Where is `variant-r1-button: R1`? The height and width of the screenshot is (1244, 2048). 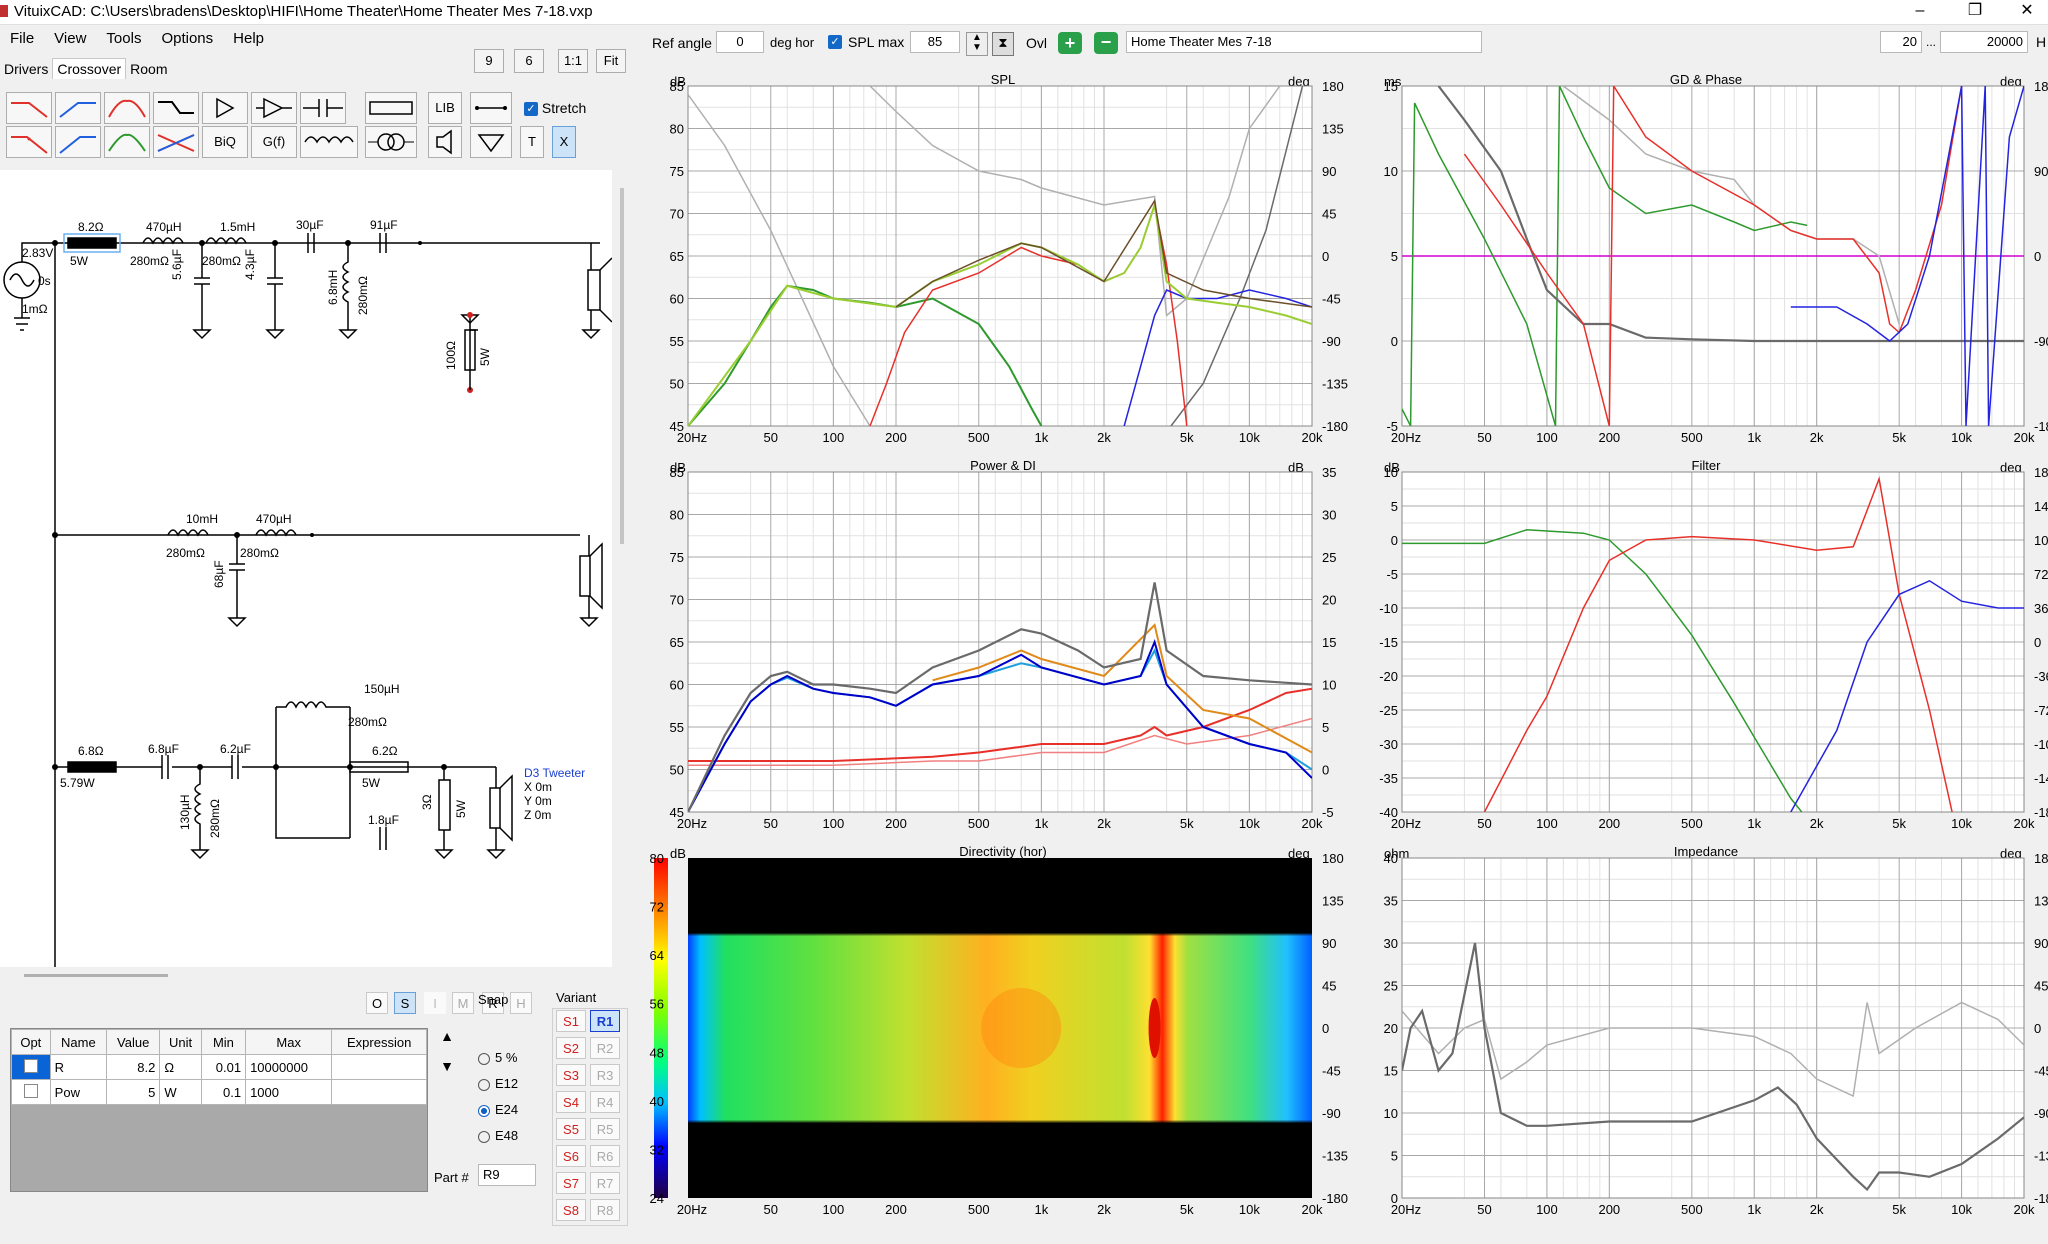
variant-r1-button: R1 is located at coordinates (605, 1021).